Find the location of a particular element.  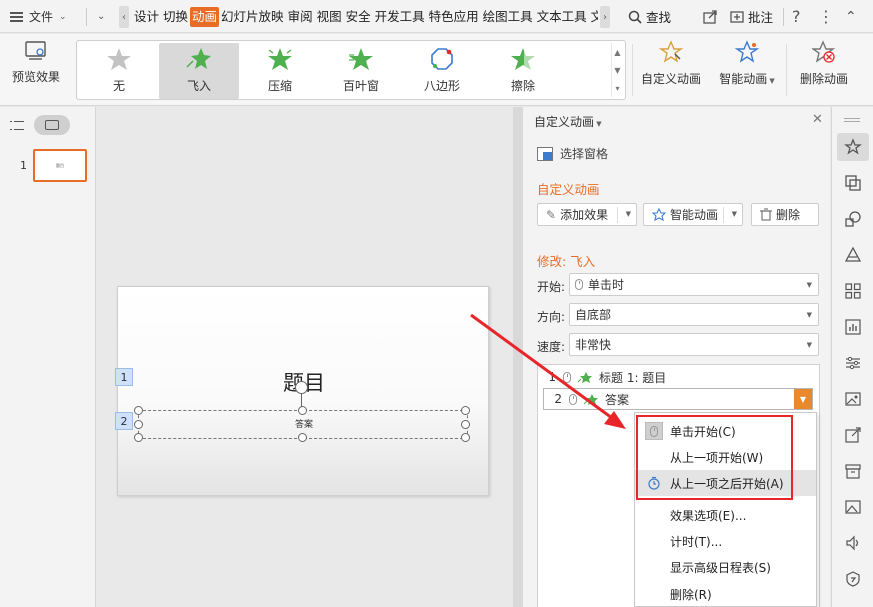

tab-review: 审阅 is located at coordinates (300, 17).